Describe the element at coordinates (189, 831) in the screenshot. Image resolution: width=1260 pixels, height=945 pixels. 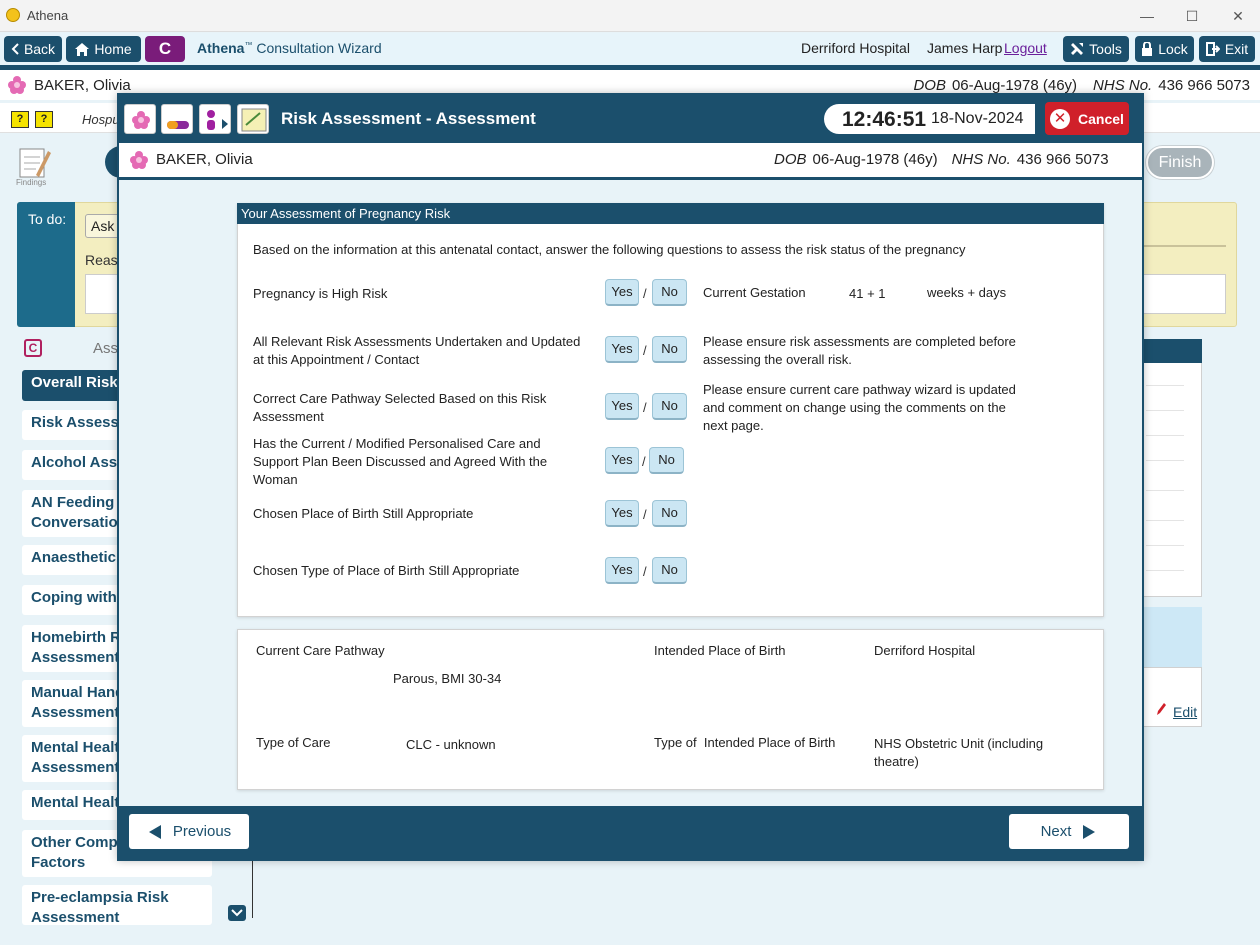
I see `previous-button: Previous` at that location.